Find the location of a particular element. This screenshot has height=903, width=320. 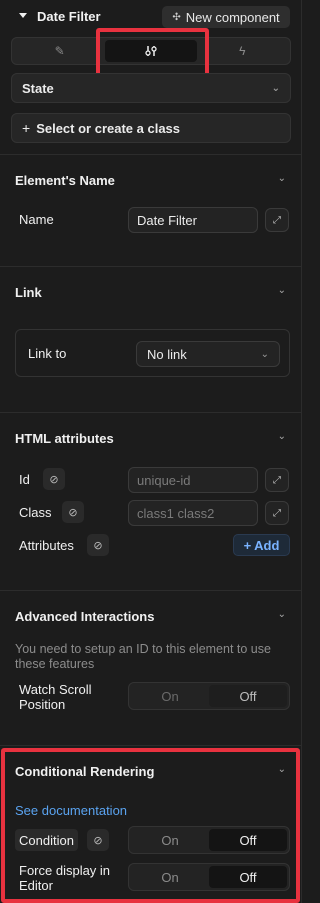

pencil-icon: ✎ is located at coordinates (59, 51).